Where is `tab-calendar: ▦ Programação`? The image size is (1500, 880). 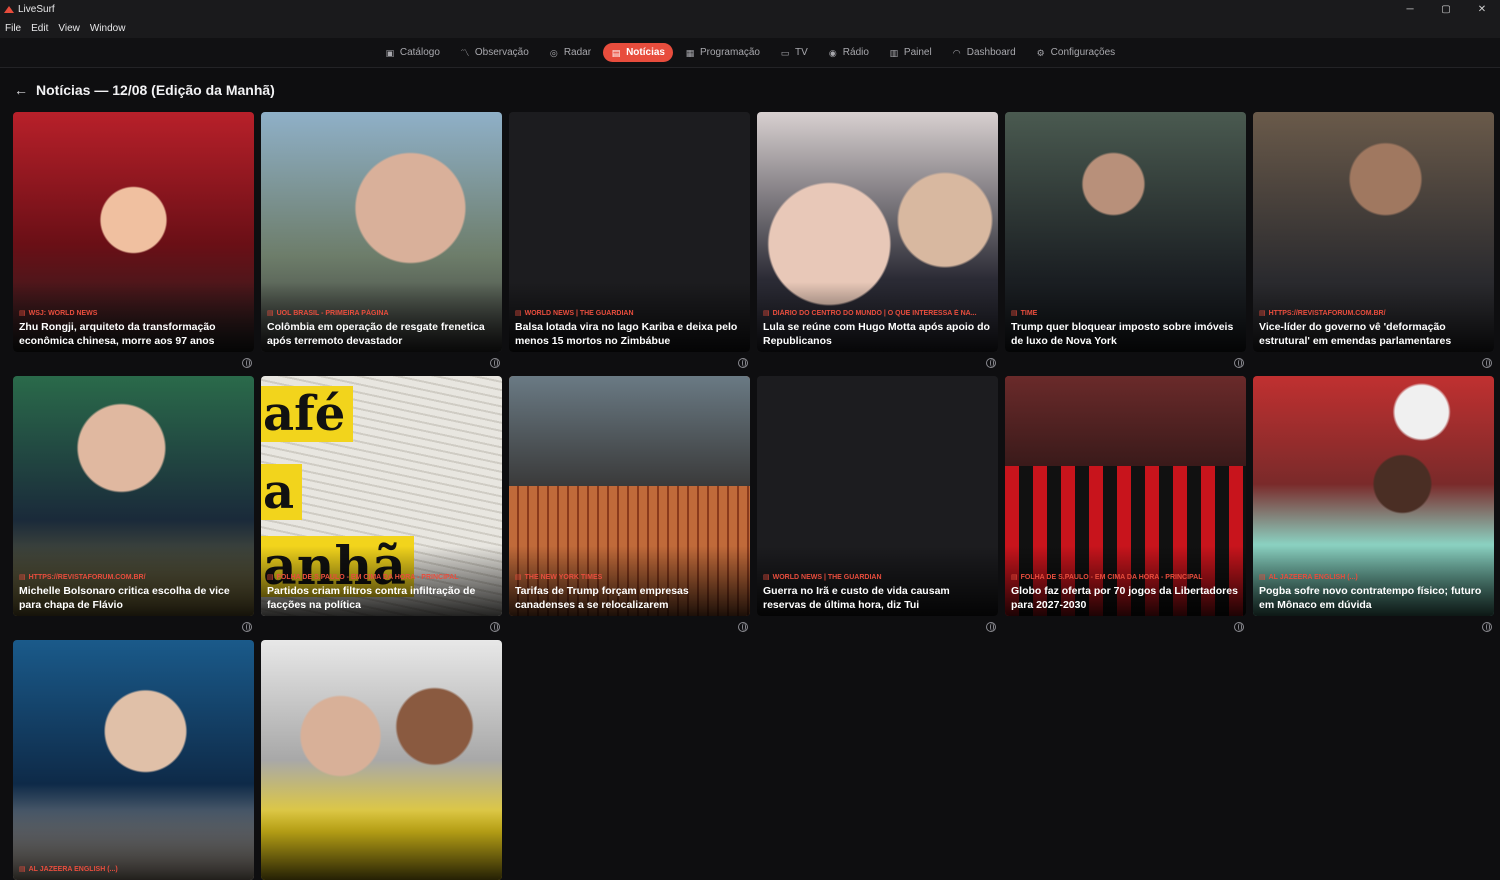
tab-calendar: ▦ Programação is located at coordinates (722, 52).